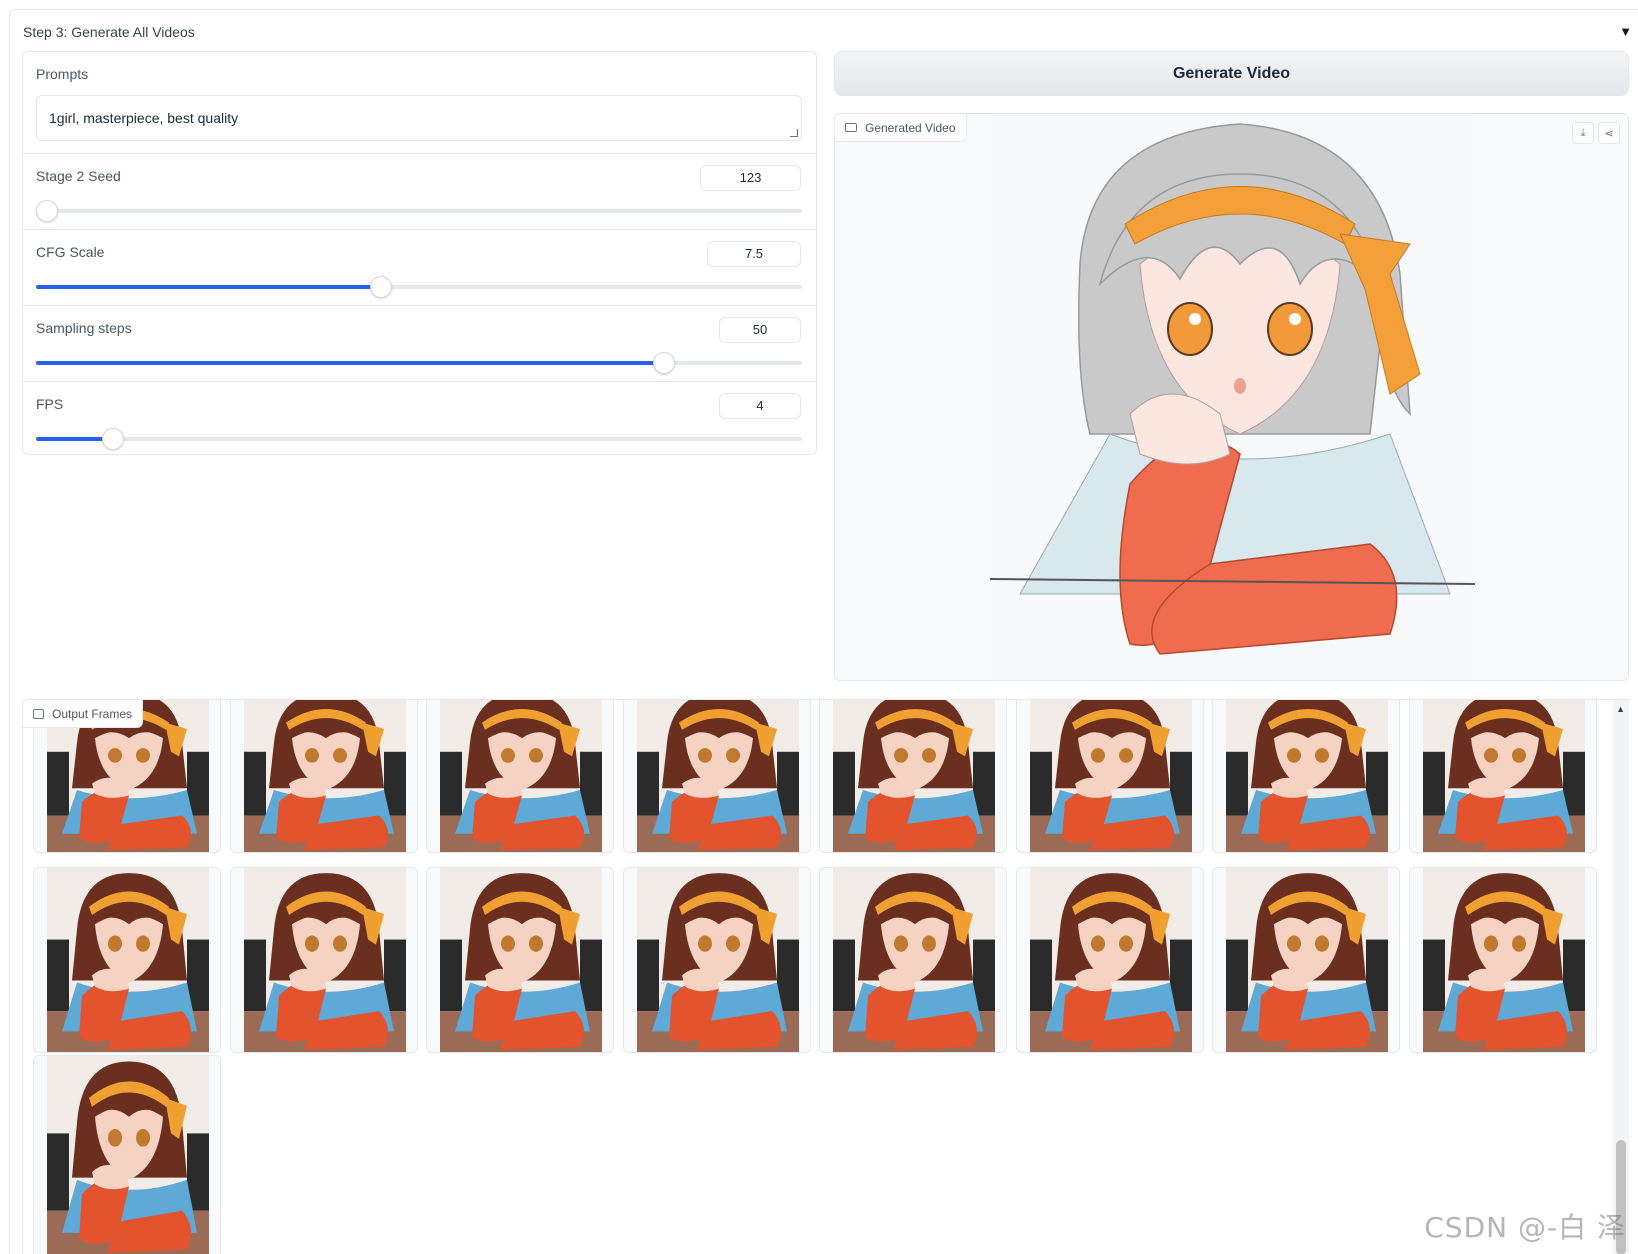 The width and height of the screenshot is (1638, 1254). Describe the element at coordinates (851, 127) in the screenshot. I see `video-camera-icon` at that location.